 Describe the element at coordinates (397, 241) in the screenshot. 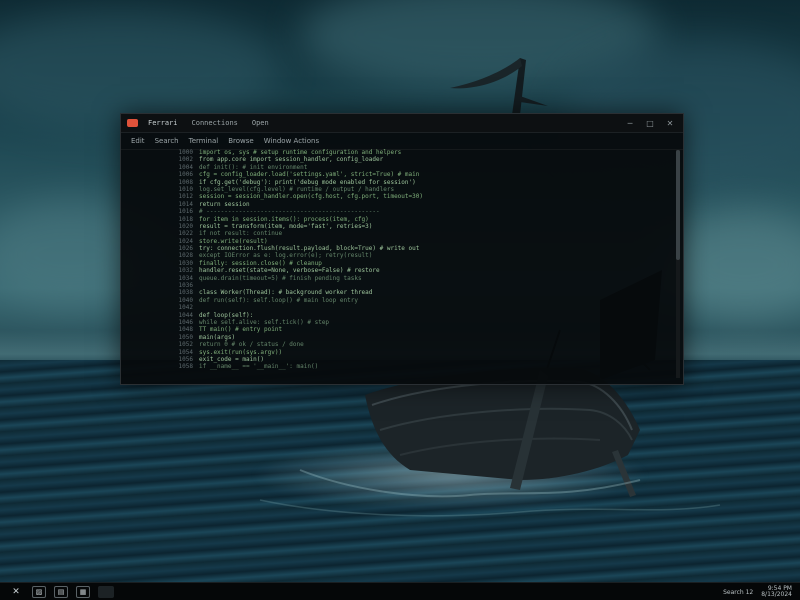

I see `code-line: 1024 store.write(result)` at that location.